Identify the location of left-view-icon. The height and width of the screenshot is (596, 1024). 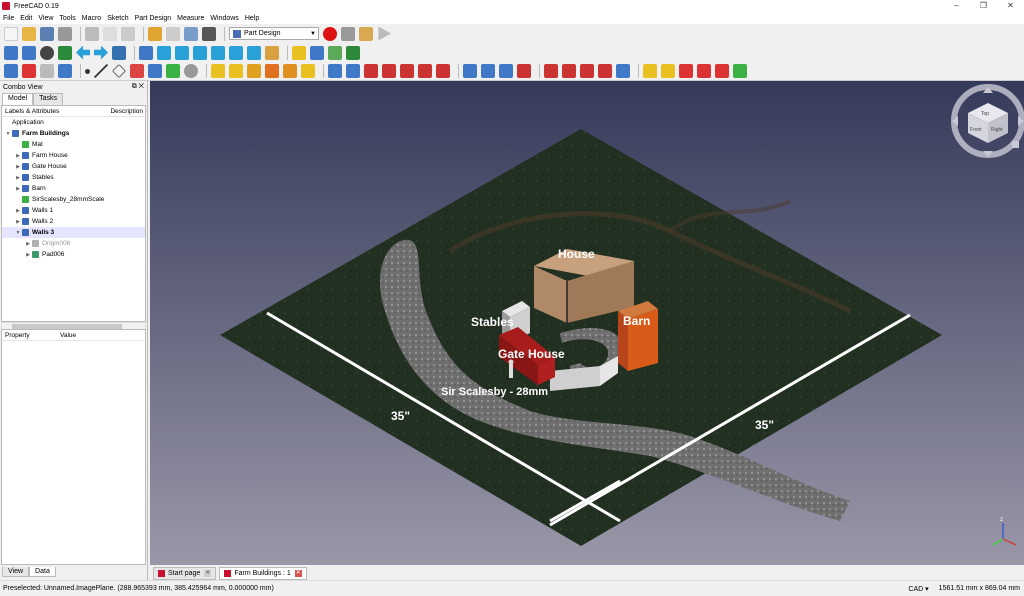
(254, 52).